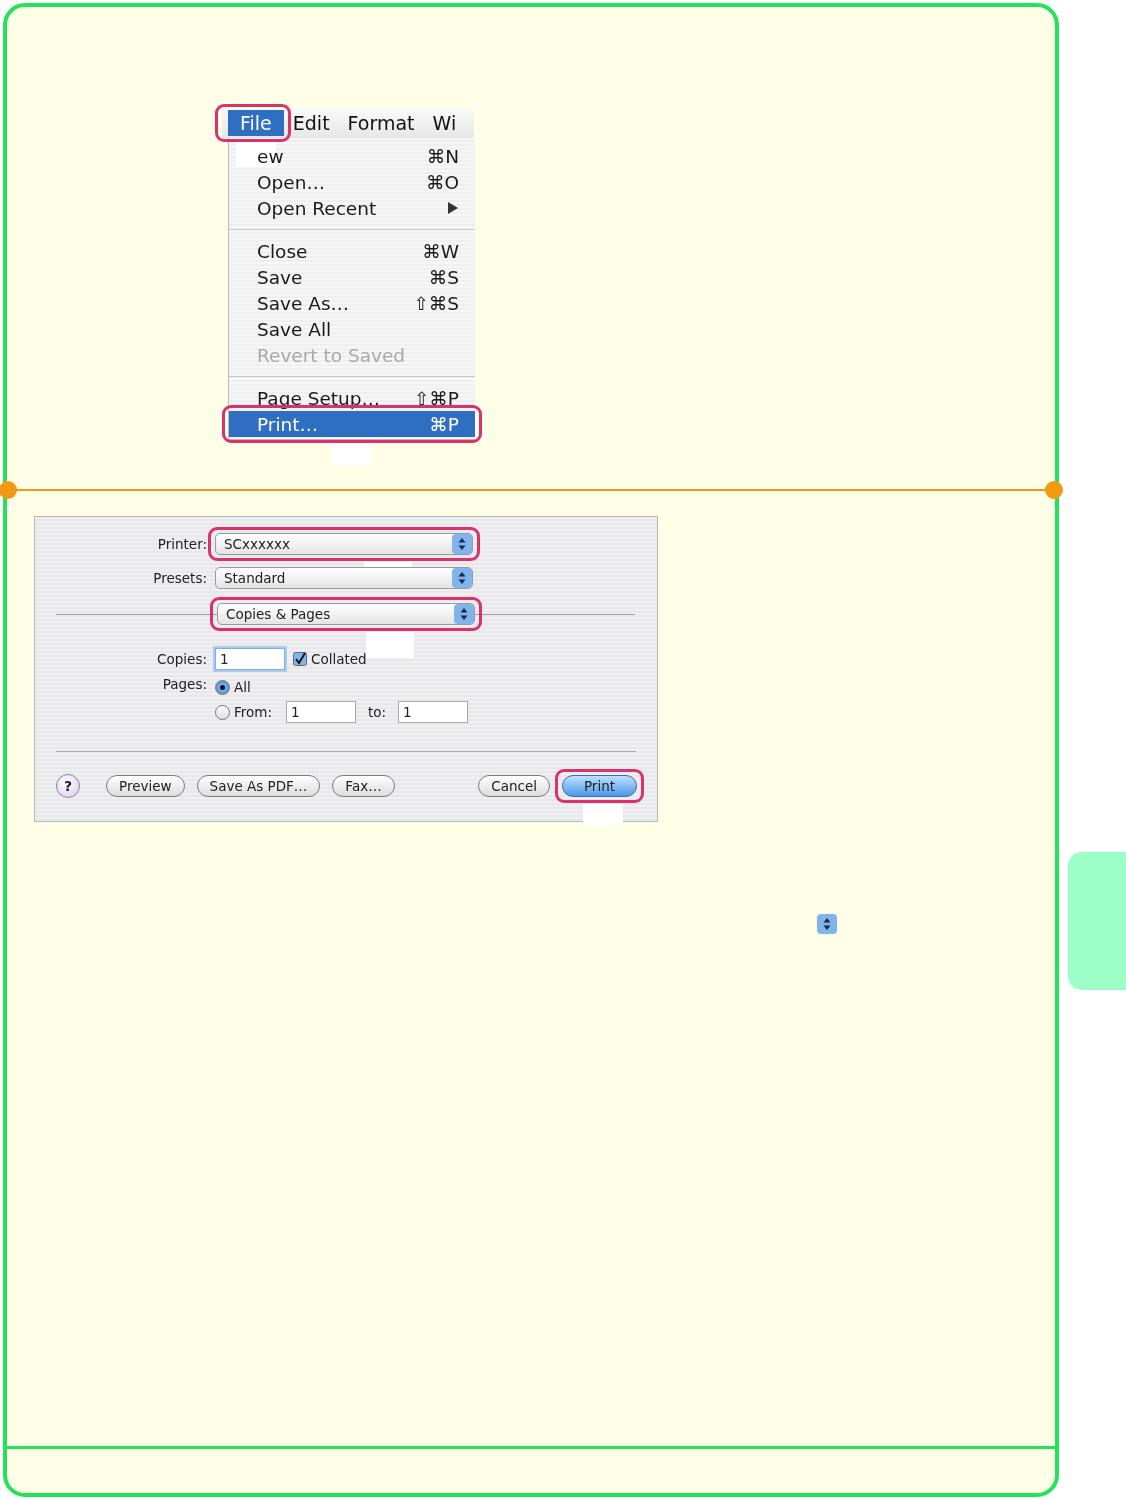  I want to click on menu-item: Print… ⌘P, so click(352, 424).